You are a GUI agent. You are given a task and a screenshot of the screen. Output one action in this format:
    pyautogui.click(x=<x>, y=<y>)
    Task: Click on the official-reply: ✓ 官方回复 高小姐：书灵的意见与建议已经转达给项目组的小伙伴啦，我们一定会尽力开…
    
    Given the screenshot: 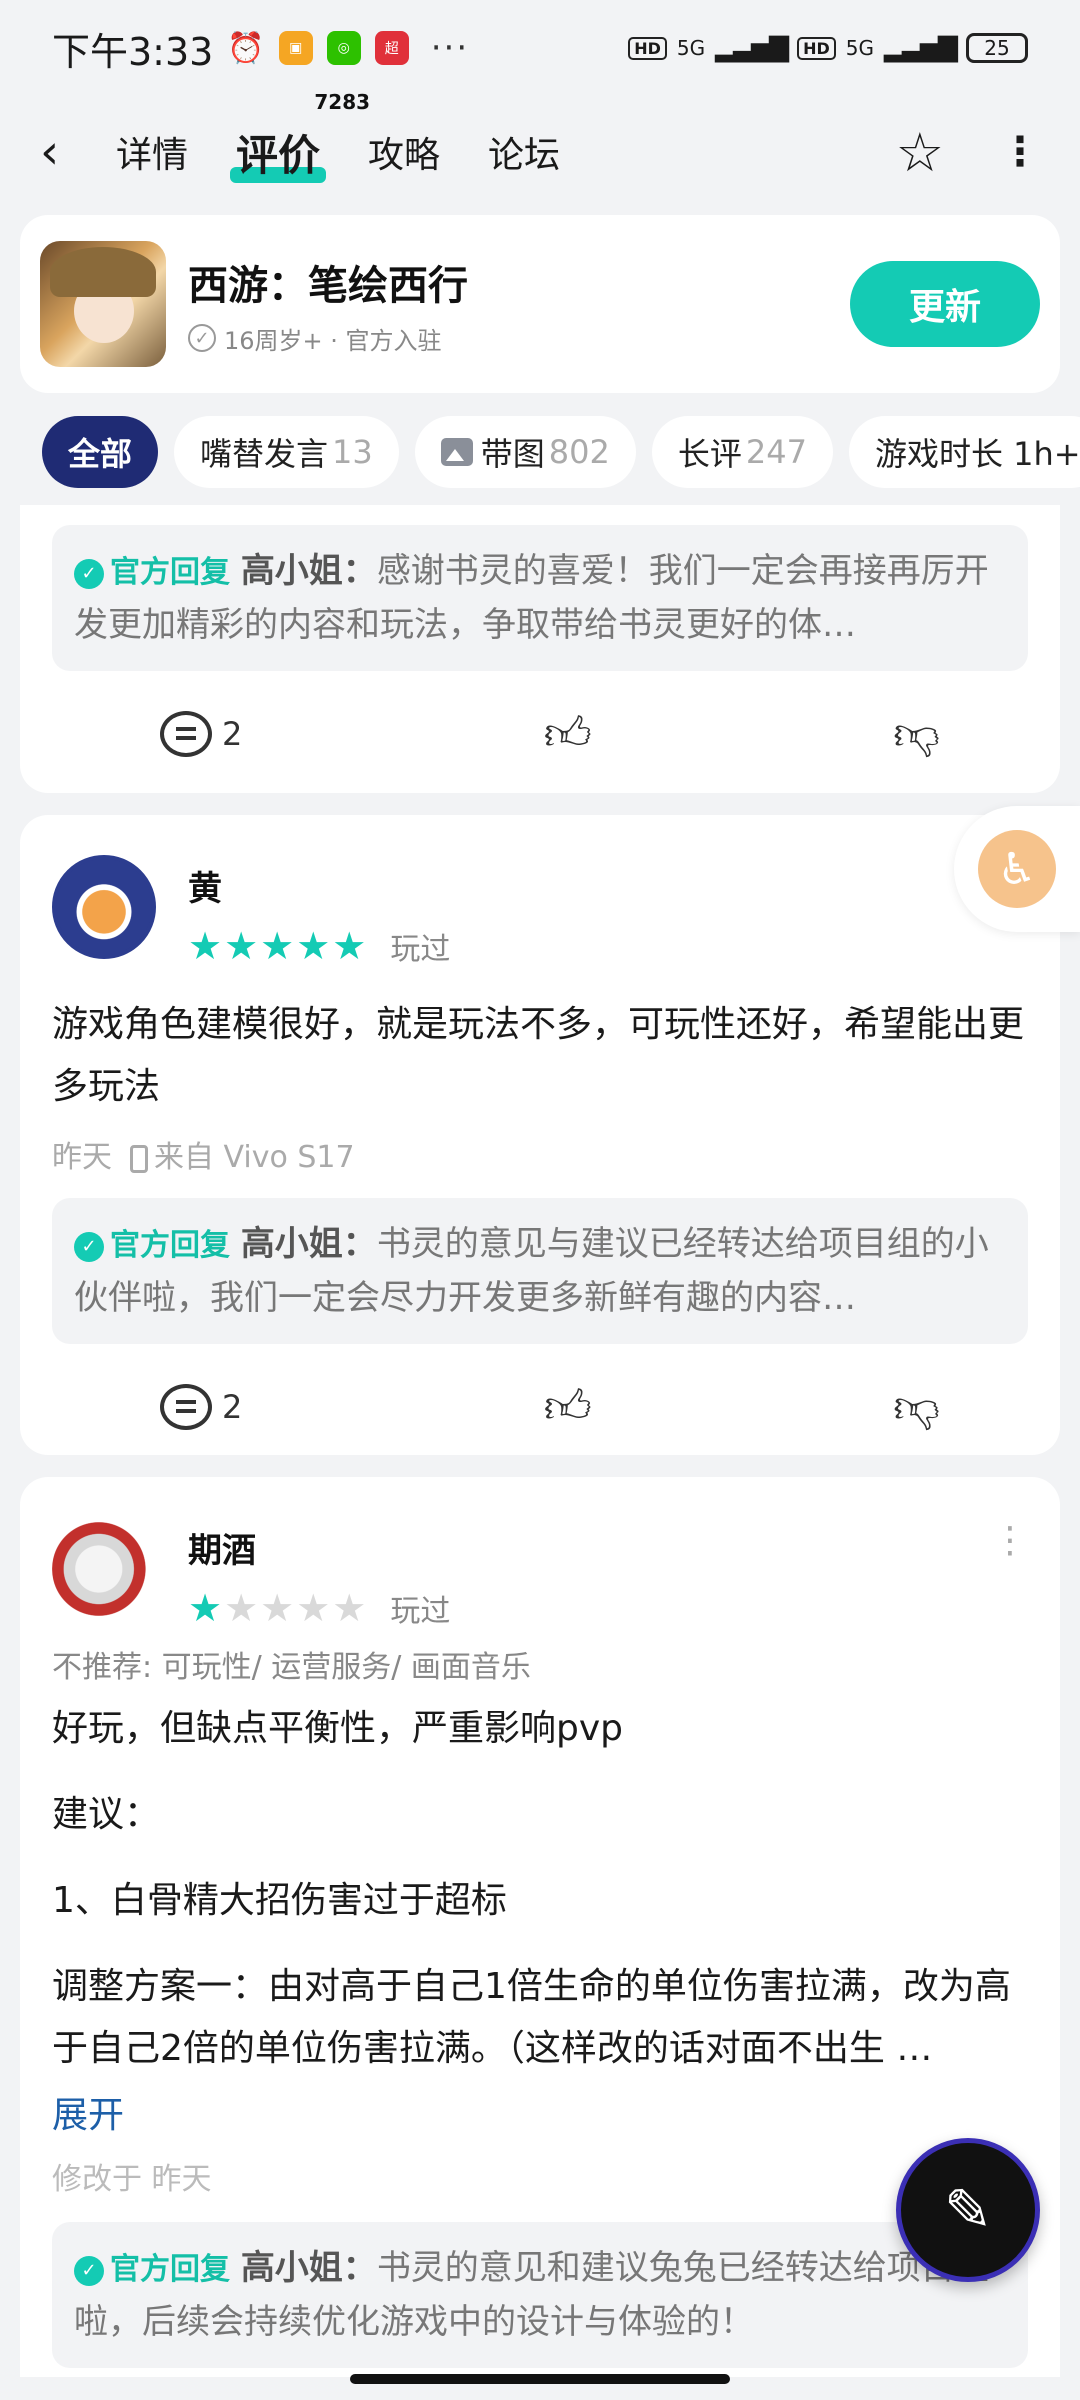 What is the action you would take?
    pyautogui.click(x=540, y=1271)
    